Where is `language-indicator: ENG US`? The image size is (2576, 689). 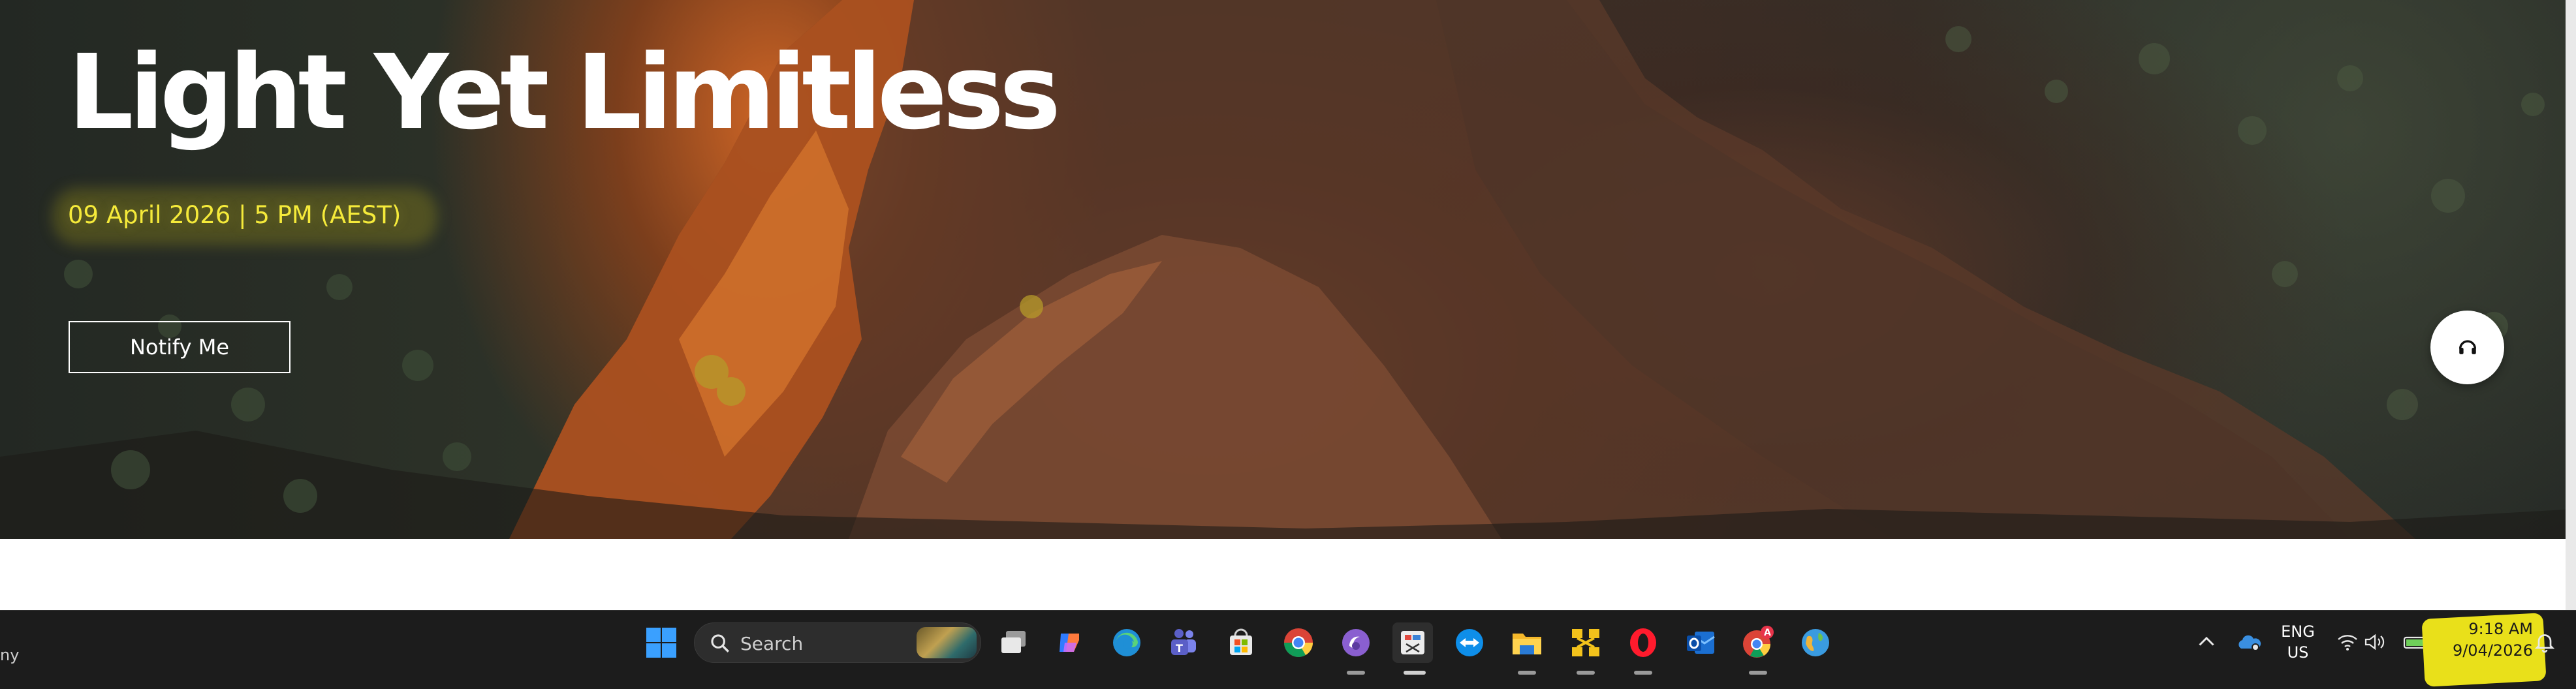
language-indicator: ENG US is located at coordinates (2297, 642).